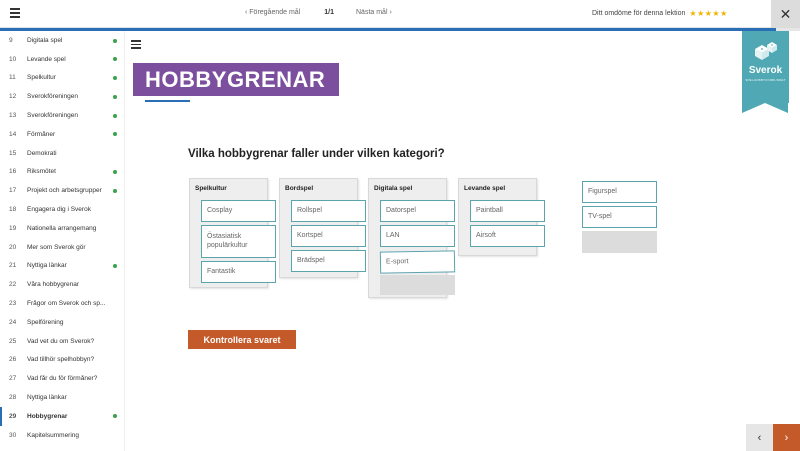 The height and width of the screenshot is (451, 800). What do you see at coordinates (13, 398) in the screenshot?
I see `sidebar-item-number: 28` at bounding box center [13, 398].